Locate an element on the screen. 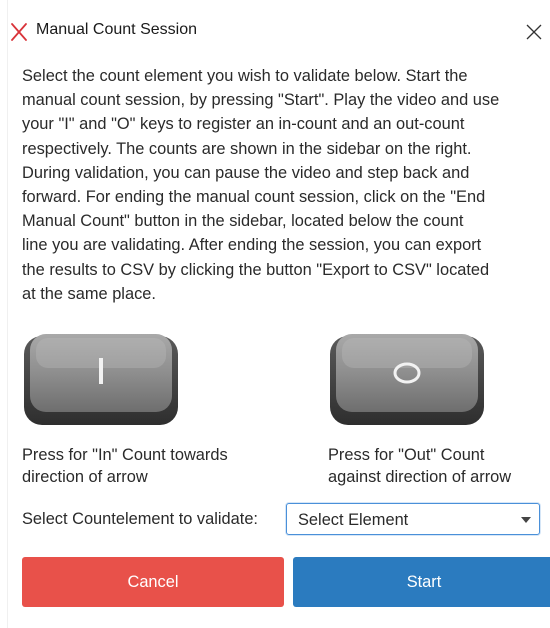 The height and width of the screenshot is (628, 550). o-key-icon is located at coordinates (407, 379).